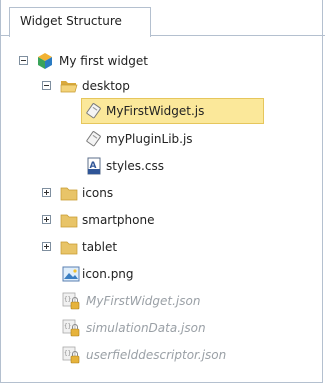  I want to click on widget-cube-icon, so click(45, 61).